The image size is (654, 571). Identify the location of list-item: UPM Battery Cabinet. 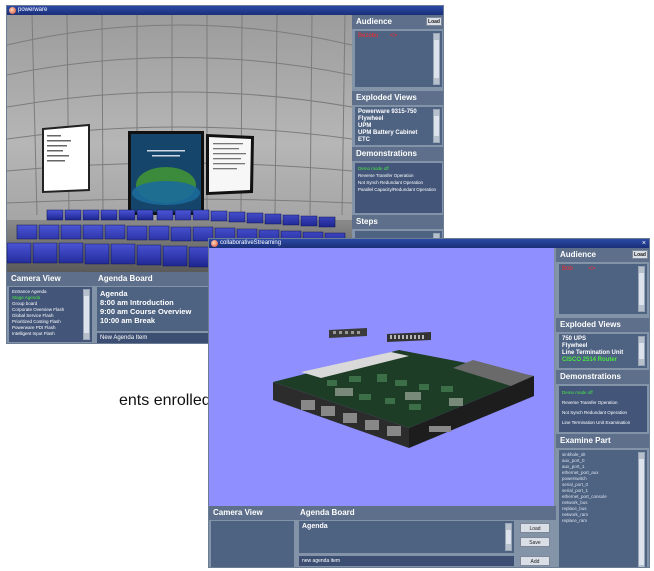
(398, 133).